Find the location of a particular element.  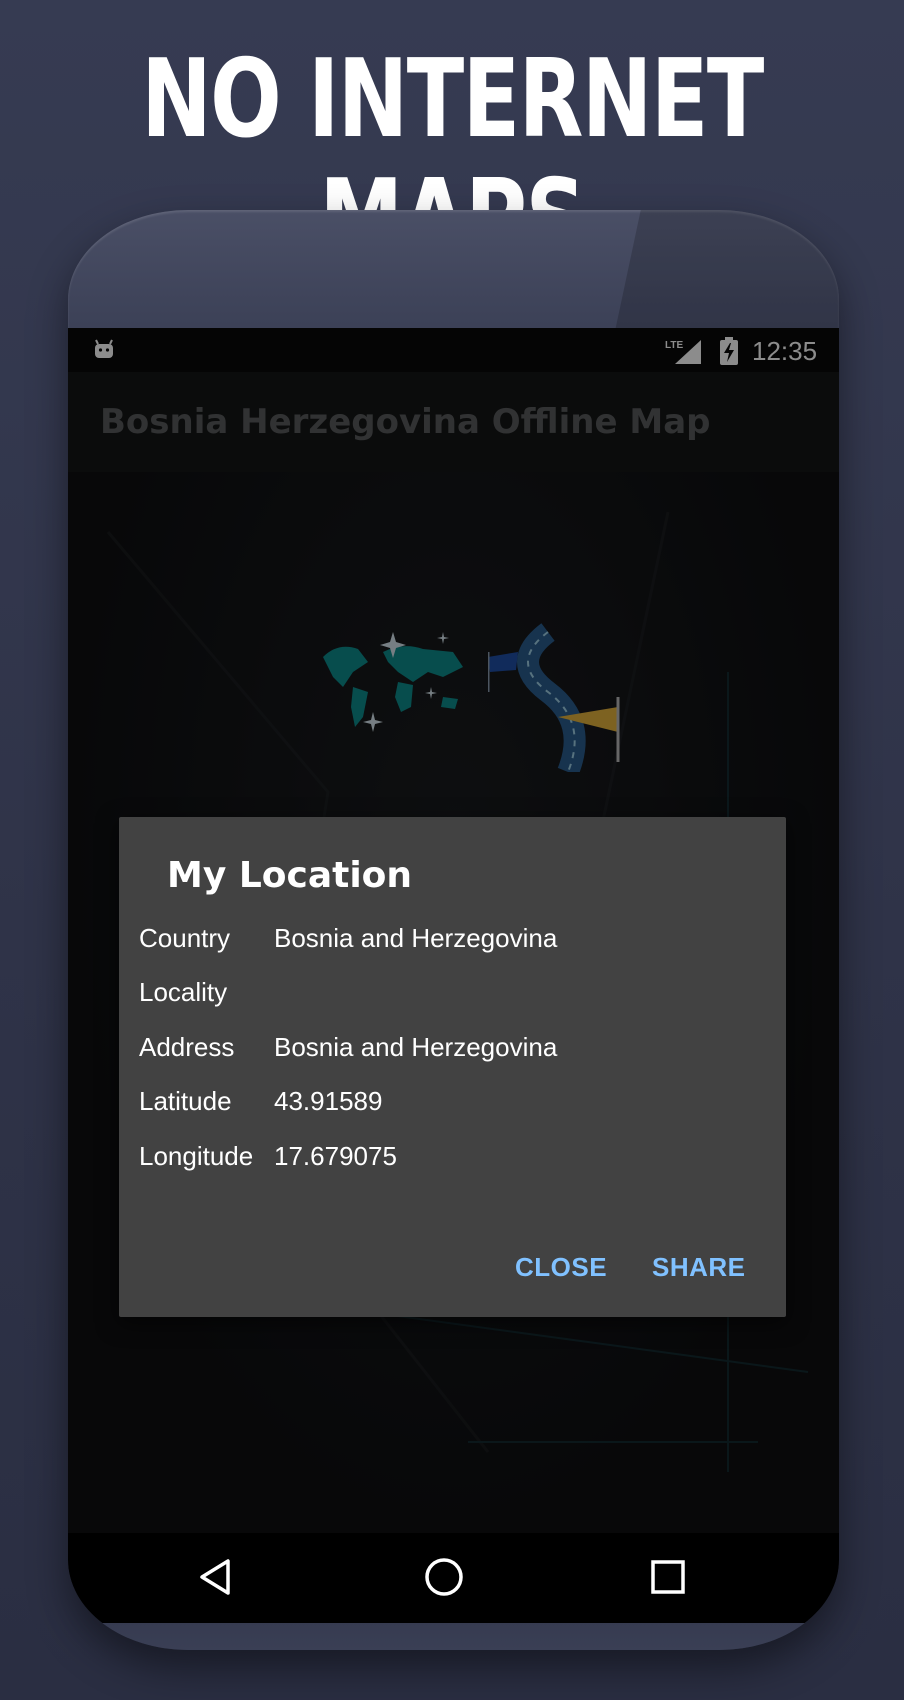

row-label: Latitude is located at coordinates (185, 1101).